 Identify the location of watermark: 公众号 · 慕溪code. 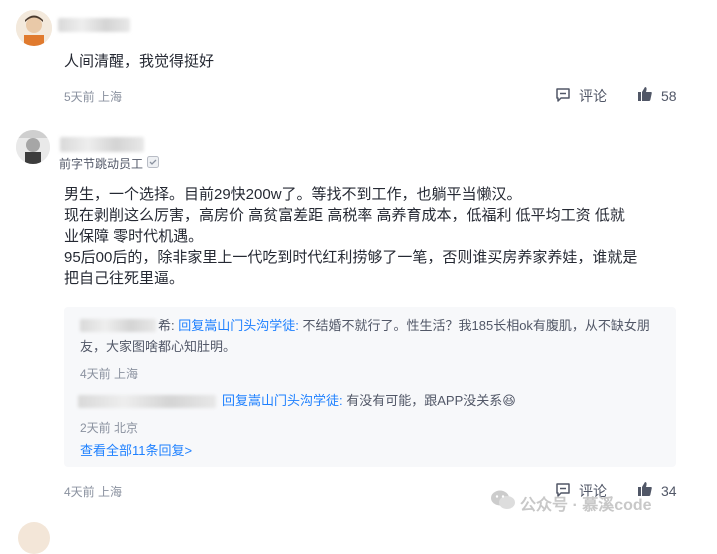
(571, 502).